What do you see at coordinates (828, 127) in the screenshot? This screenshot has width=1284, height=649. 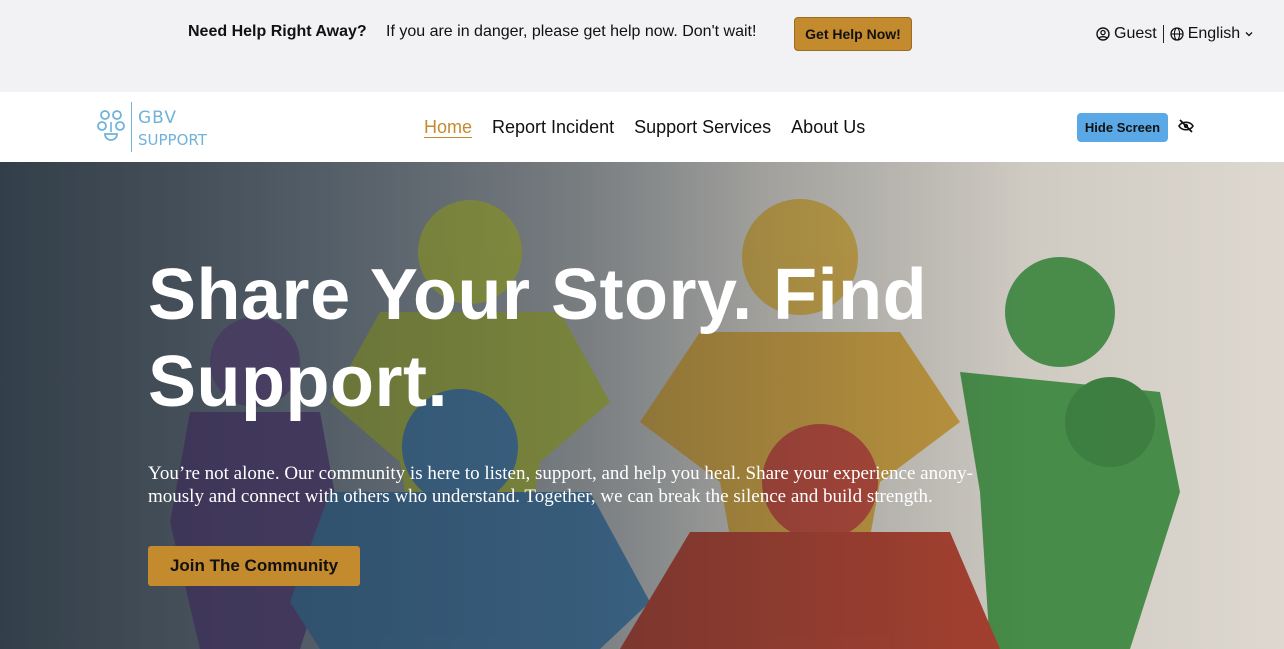 I see `nav-item-about-us: About Us` at bounding box center [828, 127].